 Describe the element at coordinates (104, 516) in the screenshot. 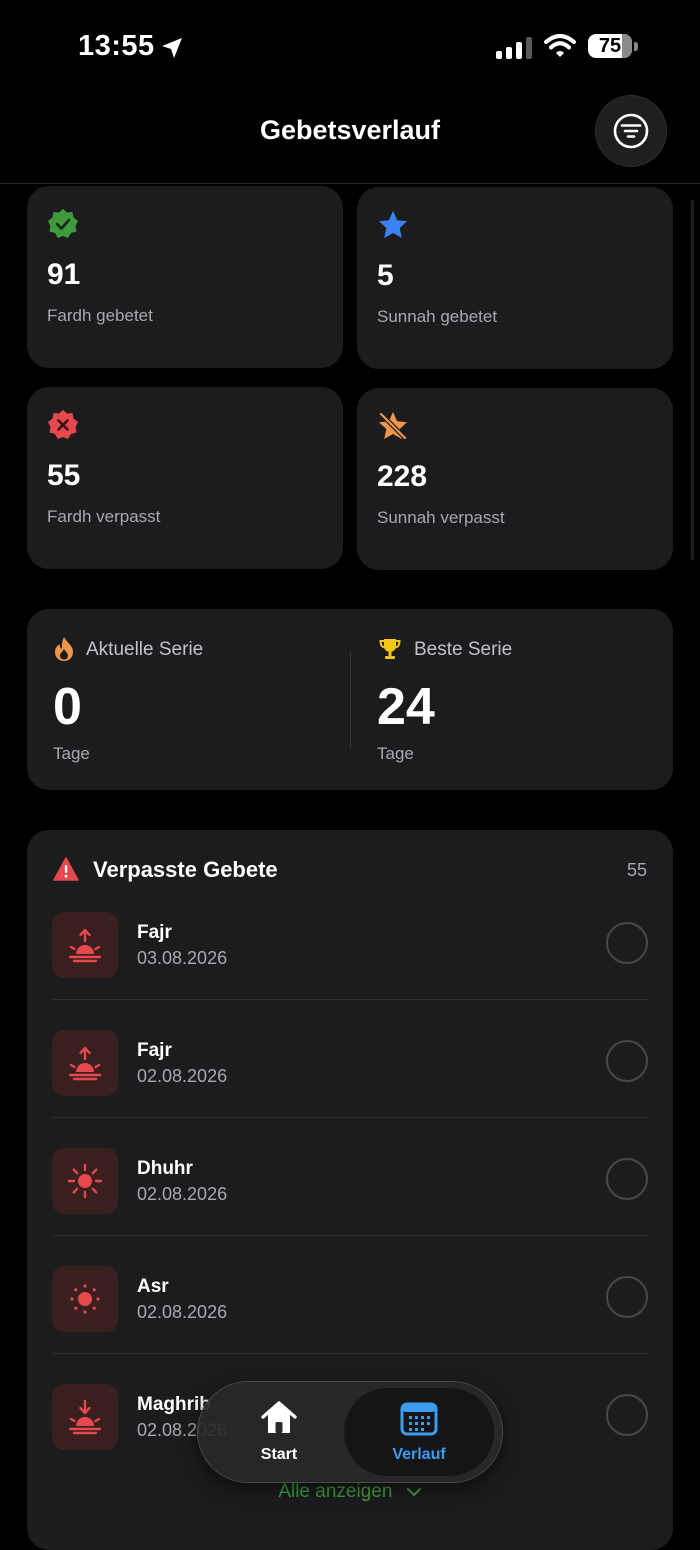

I see `stat-label: Fardh verpasst` at that location.